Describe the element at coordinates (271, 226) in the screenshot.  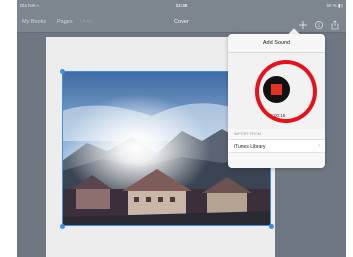
I see `resize-handle-bottom-right` at that location.